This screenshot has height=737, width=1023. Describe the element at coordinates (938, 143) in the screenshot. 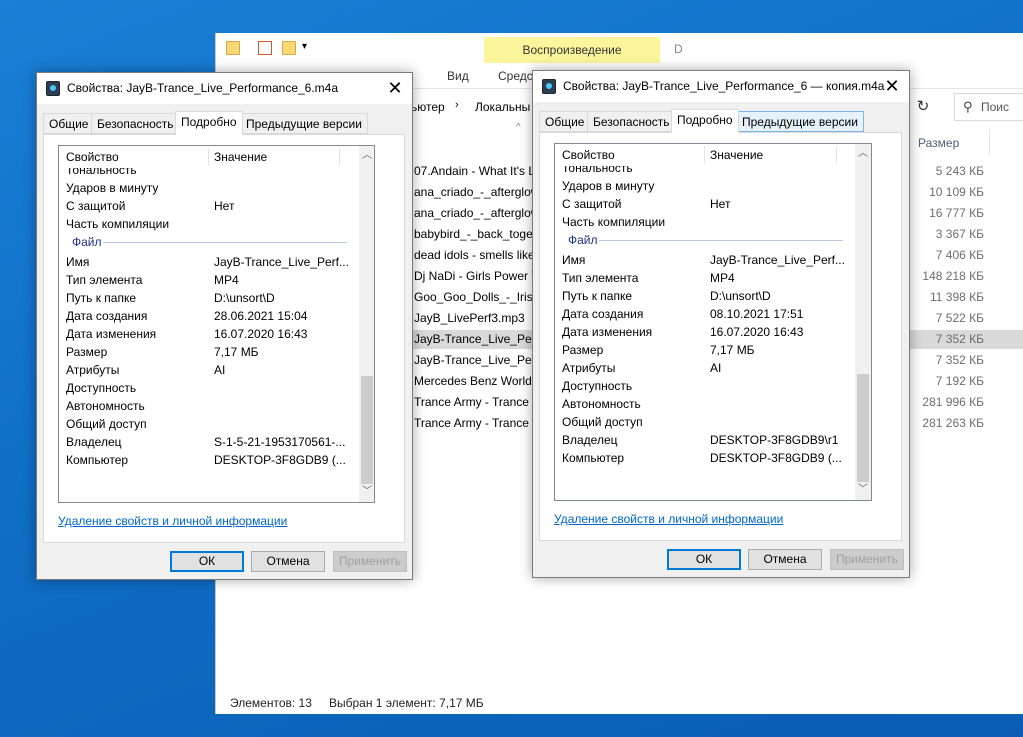

I see `column-header-size: Размер` at that location.